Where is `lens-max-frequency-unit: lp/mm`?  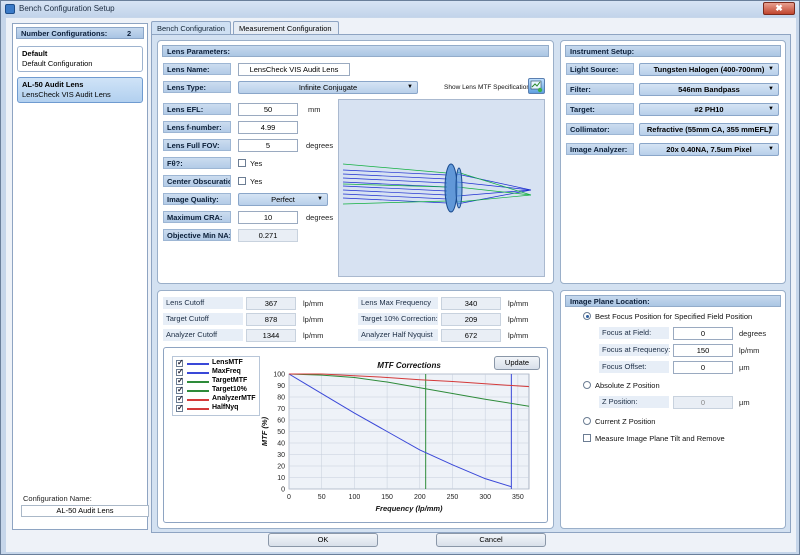 lens-max-frequency-unit: lp/mm is located at coordinates (518, 303).